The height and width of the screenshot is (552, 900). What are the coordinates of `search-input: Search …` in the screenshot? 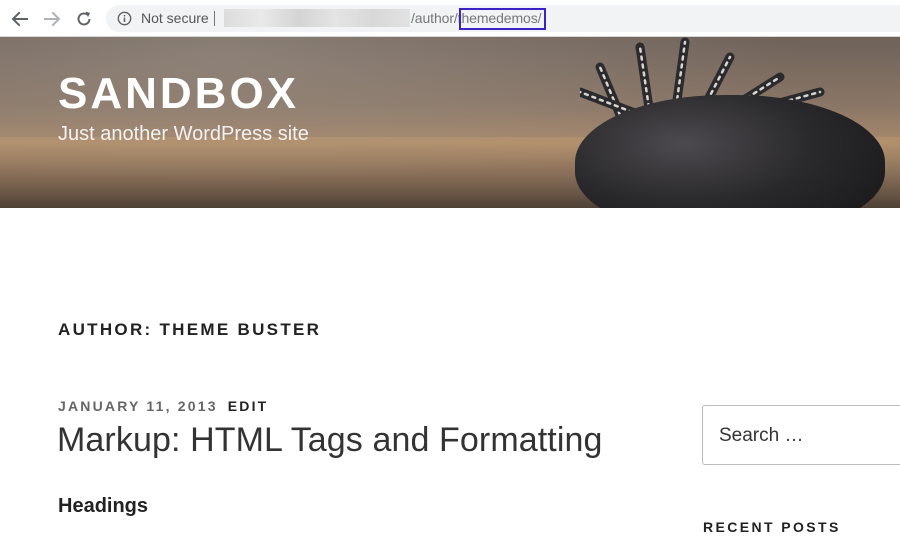 It's located at (801, 435).